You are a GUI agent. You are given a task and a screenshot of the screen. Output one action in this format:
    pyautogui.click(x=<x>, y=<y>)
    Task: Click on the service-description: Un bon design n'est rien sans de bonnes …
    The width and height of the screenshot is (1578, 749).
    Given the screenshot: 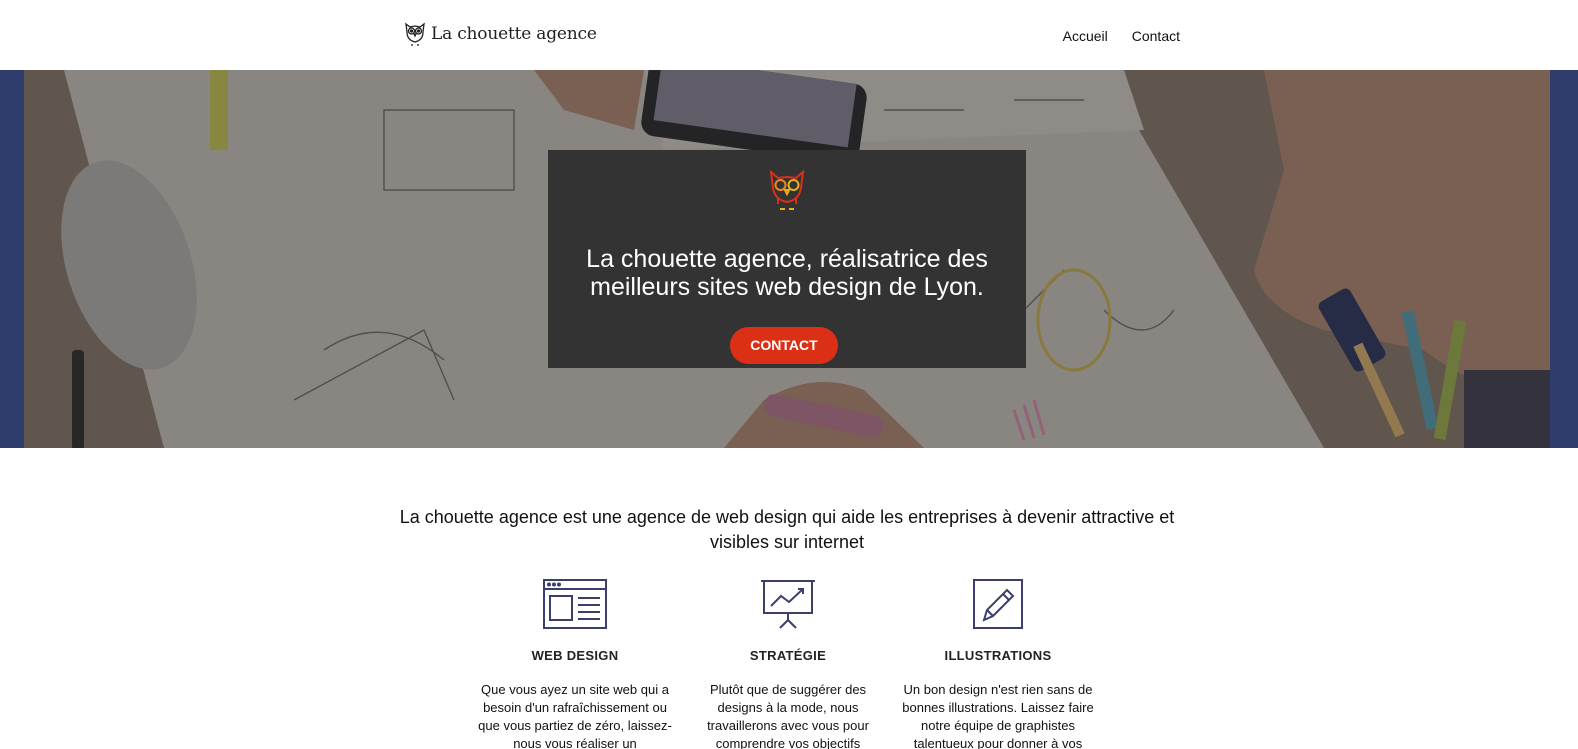 What is the action you would take?
    pyautogui.click(x=998, y=715)
    